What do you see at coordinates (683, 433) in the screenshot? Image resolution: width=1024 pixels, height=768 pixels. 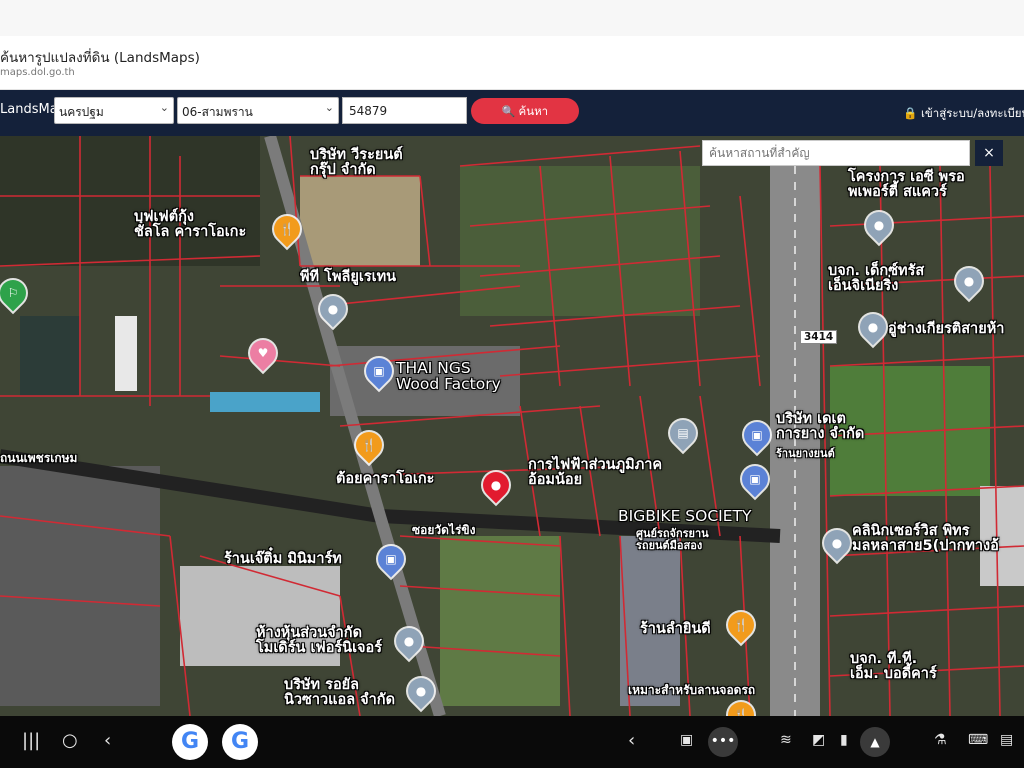 I see `building-pin-icon: ▤` at bounding box center [683, 433].